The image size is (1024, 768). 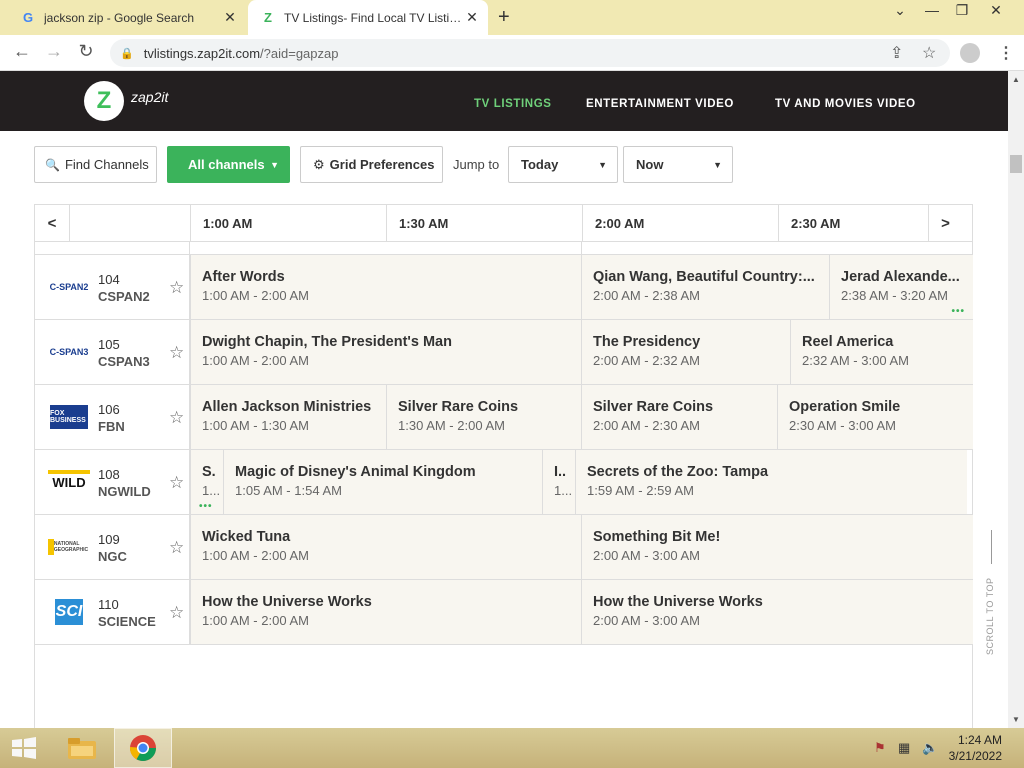 I want to click on share-icon: ⇪, so click(x=896, y=53).